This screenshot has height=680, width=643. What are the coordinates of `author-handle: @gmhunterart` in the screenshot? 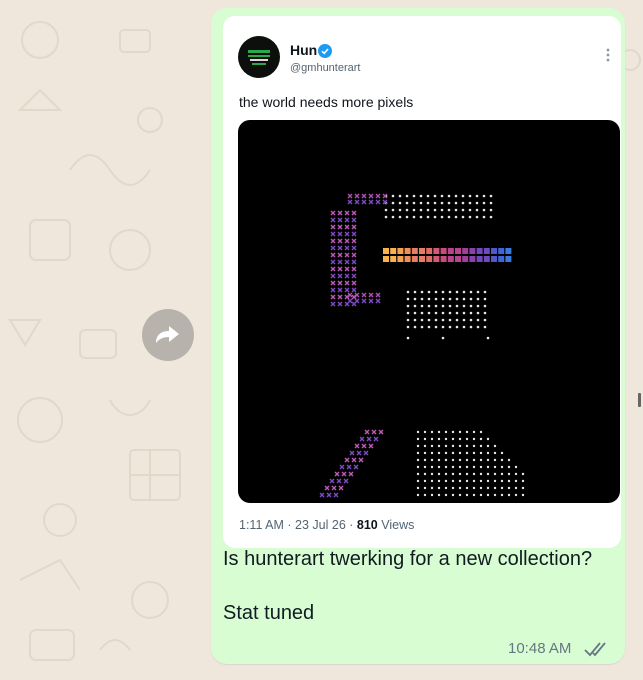 It's located at (325, 68).